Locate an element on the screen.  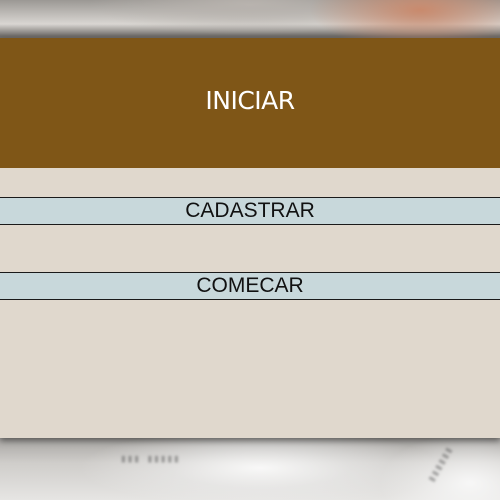
background-blur-detail: ▮▮▮ ▮▮▮▮▮ is located at coordinates (150, 458).